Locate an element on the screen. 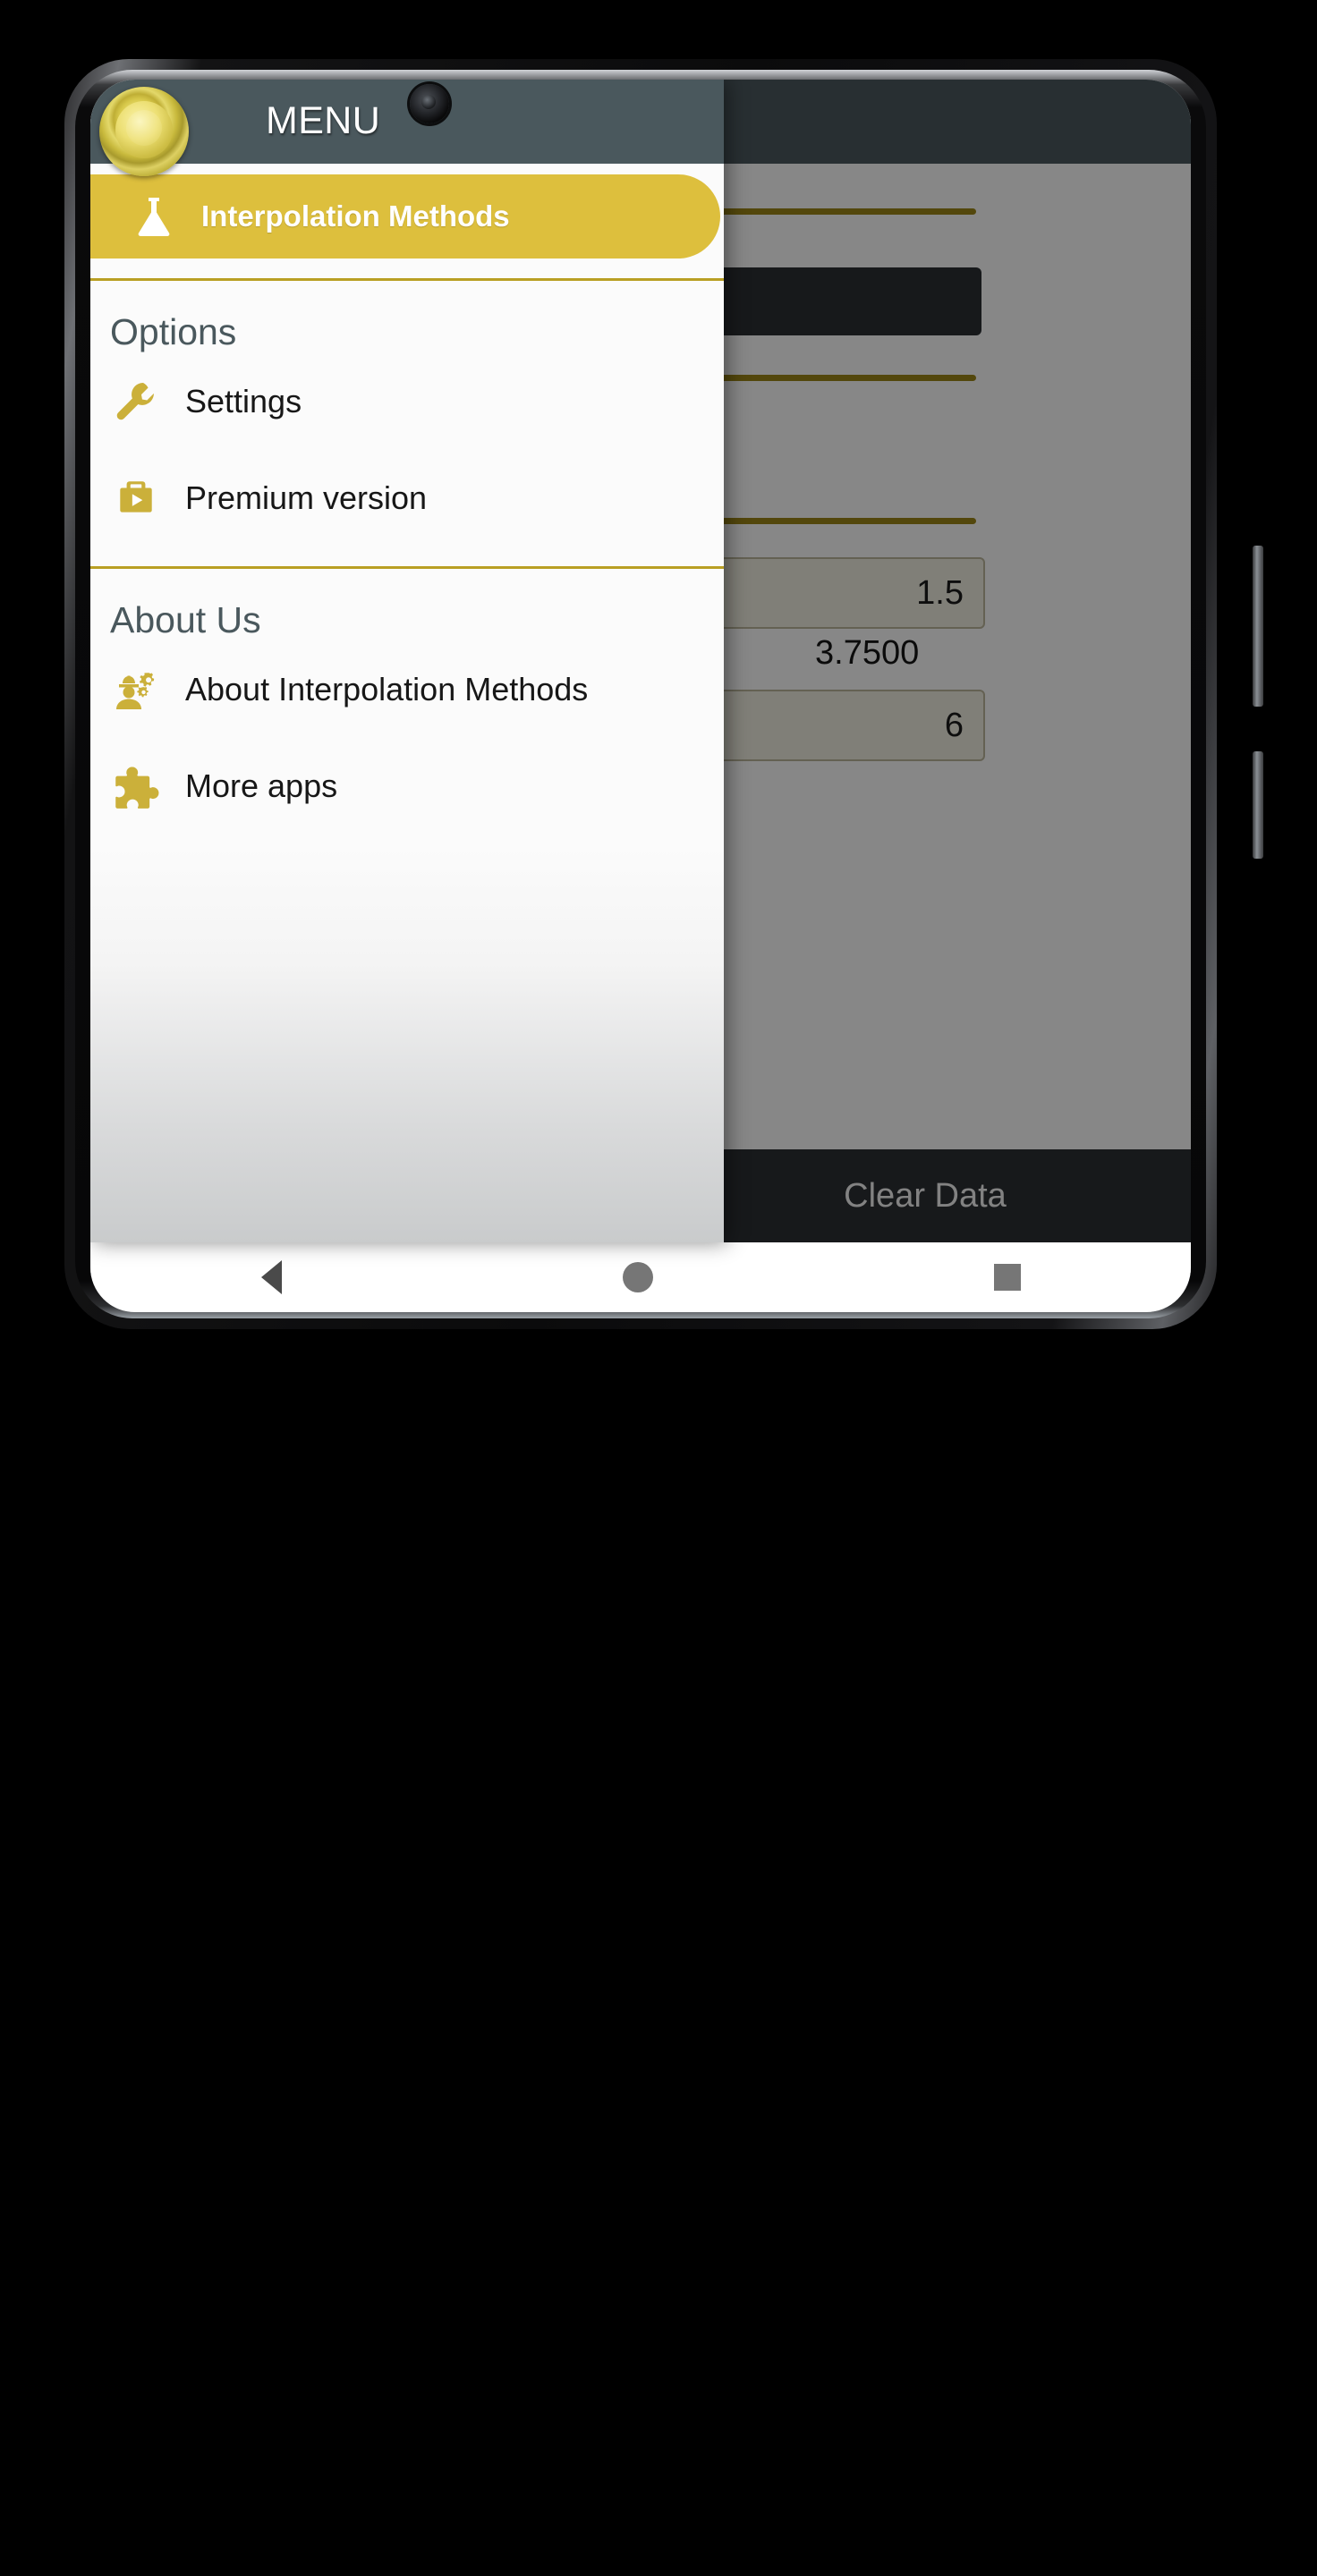  drawer-item-label: About Interpolation Methods is located at coordinates (387, 689).